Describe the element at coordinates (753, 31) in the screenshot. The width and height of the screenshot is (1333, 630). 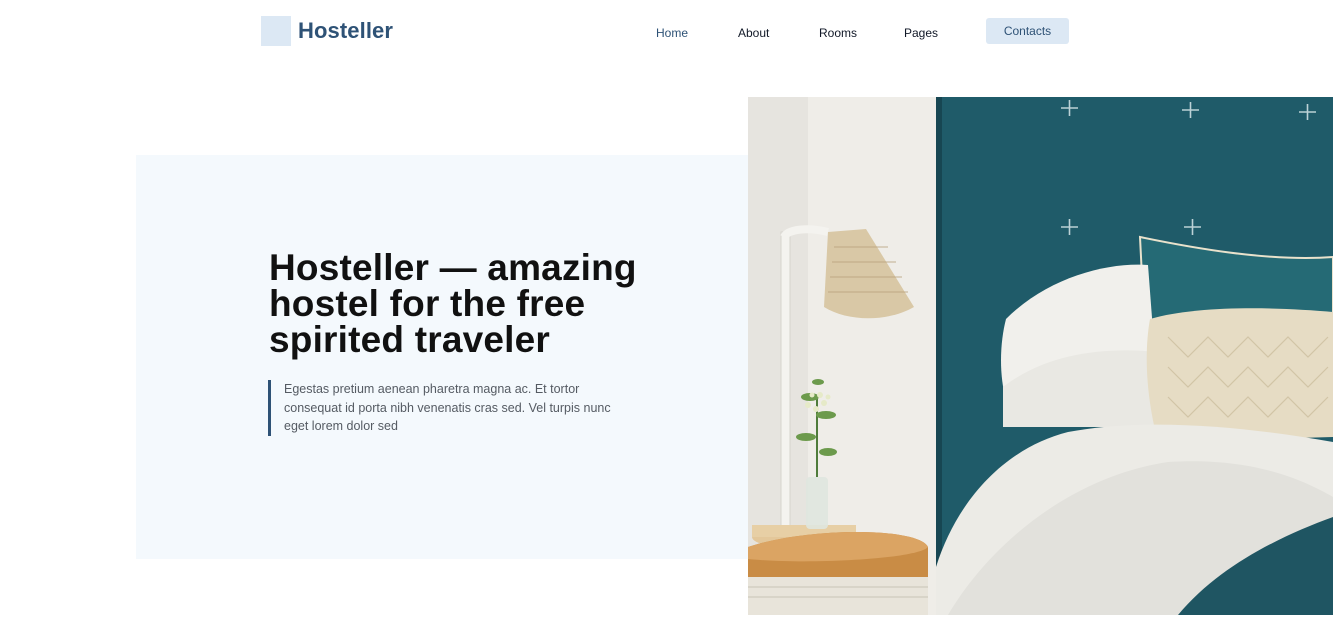
I see `nav-item-about: About` at that location.